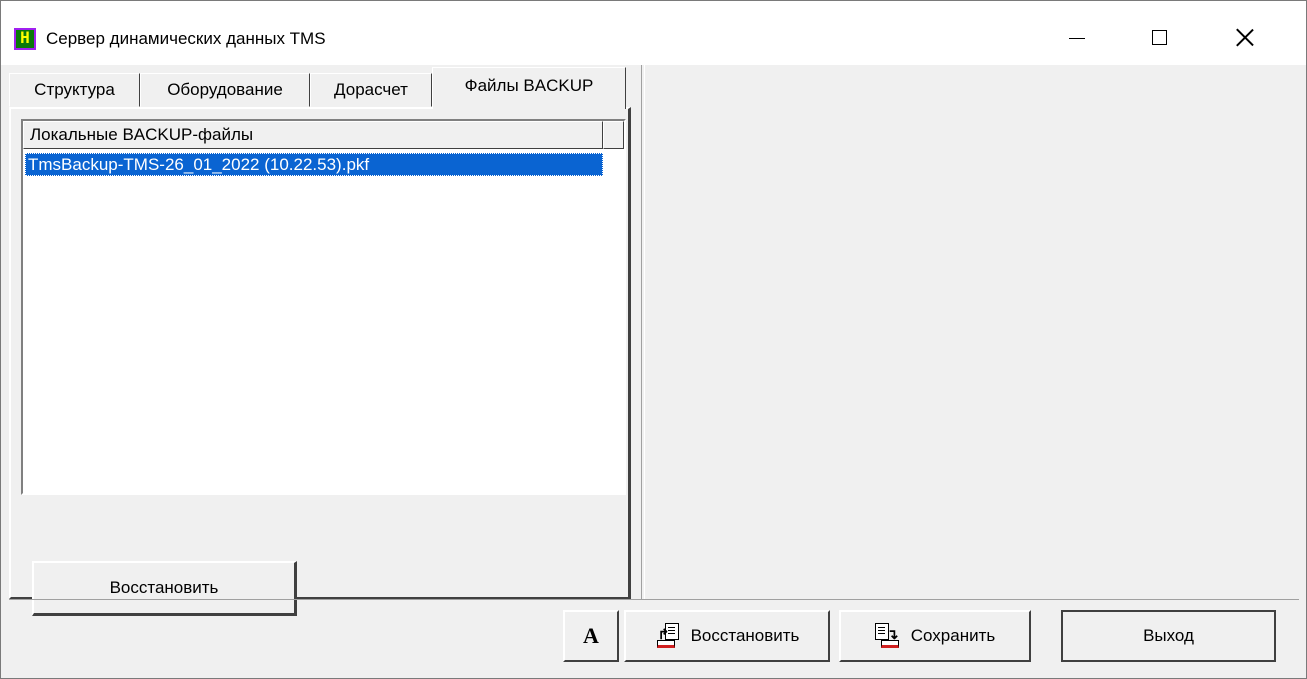 The height and width of the screenshot is (679, 1307). I want to click on tab-backup-files: Файлы BACKUP, so click(529, 88).